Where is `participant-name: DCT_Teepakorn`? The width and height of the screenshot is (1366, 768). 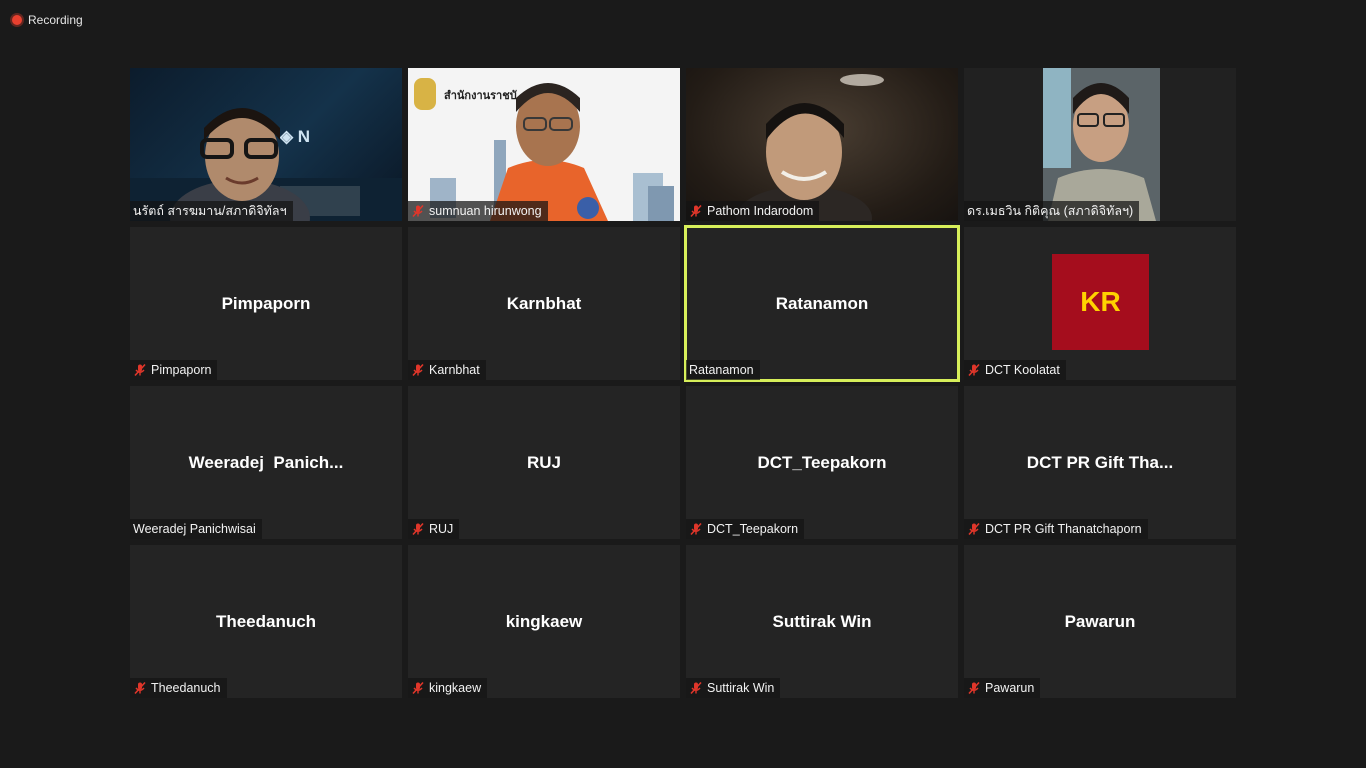 participant-name: DCT_Teepakorn is located at coordinates (753, 529).